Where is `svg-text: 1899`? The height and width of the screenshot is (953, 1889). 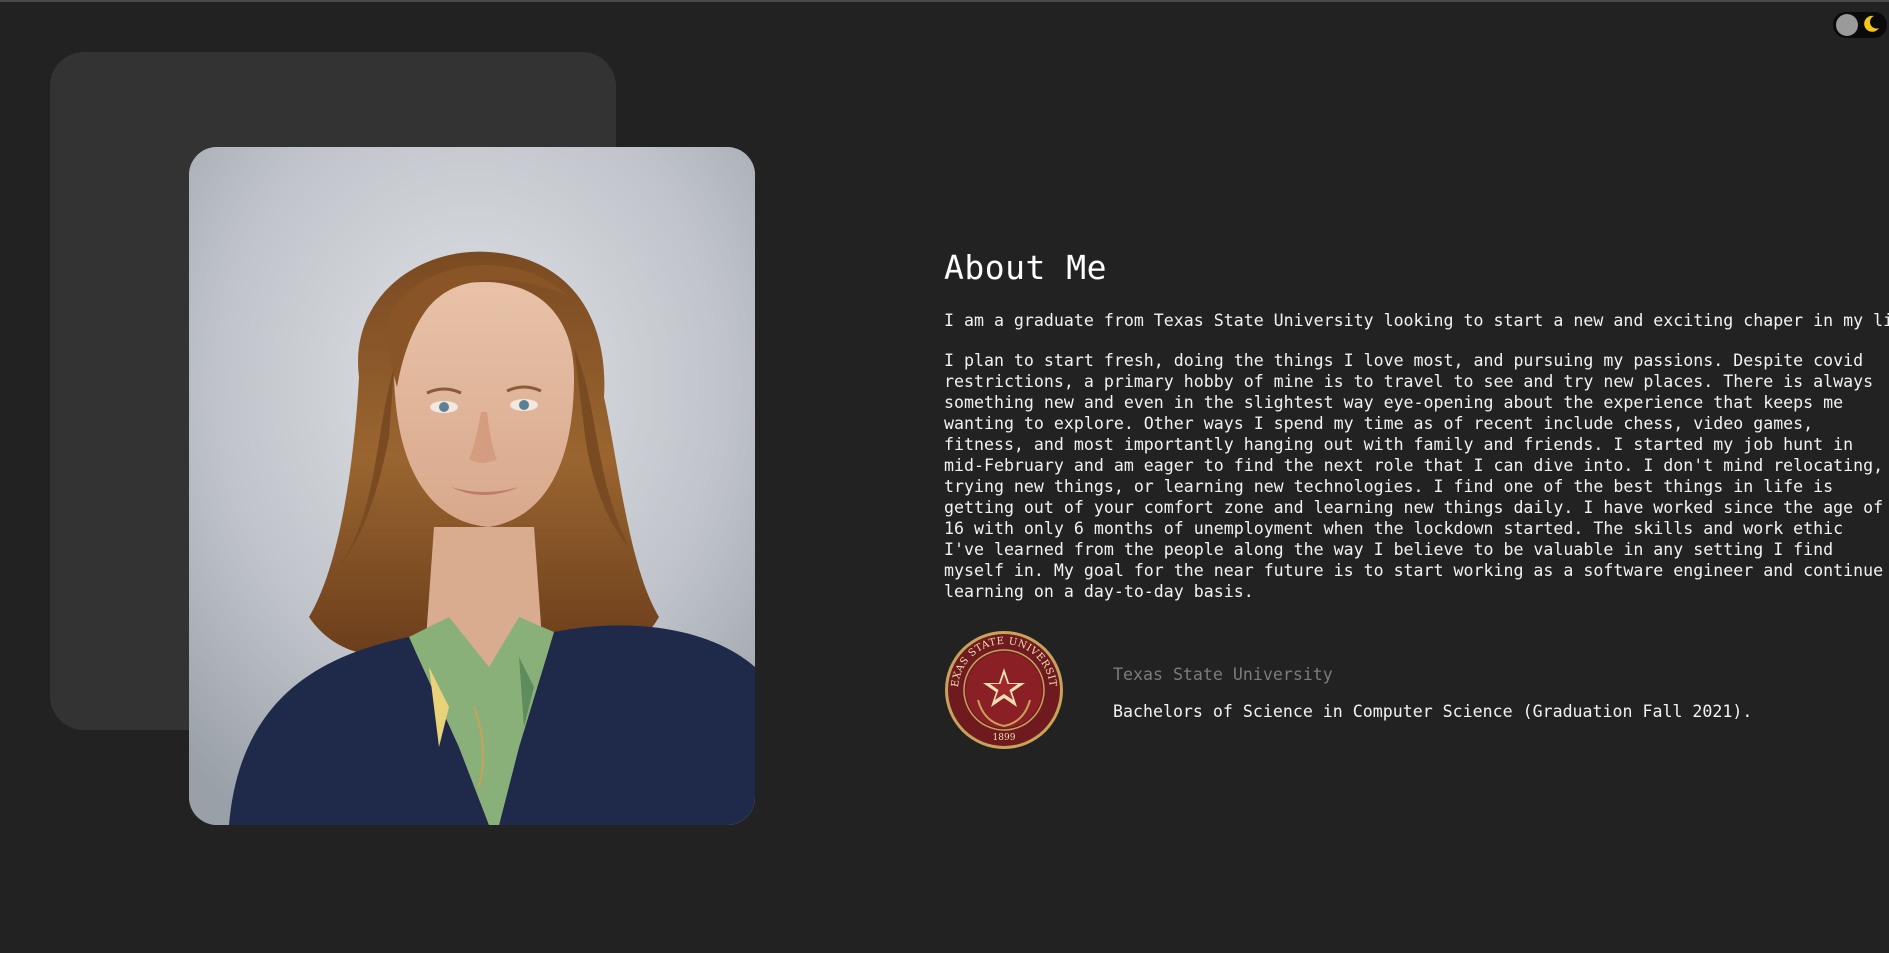 svg-text: 1899 is located at coordinates (1004, 738).